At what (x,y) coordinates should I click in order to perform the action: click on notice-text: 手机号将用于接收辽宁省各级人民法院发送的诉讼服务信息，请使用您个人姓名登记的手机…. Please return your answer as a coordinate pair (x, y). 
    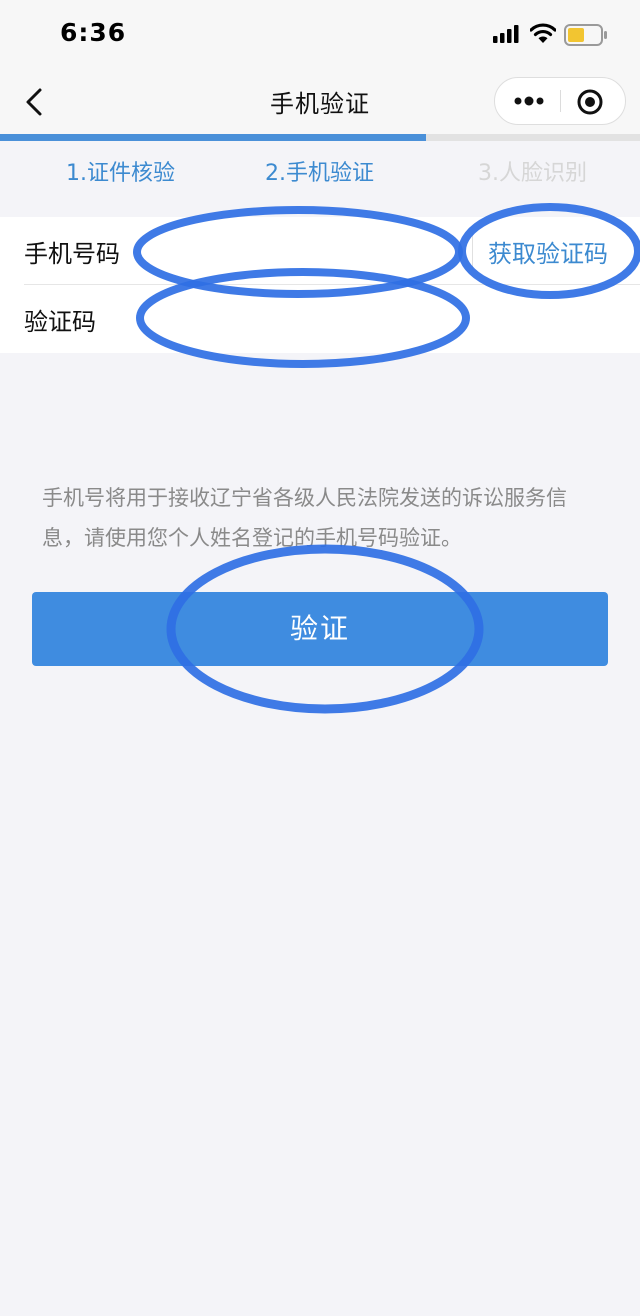
    Looking at the image, I should click on (304, 518).